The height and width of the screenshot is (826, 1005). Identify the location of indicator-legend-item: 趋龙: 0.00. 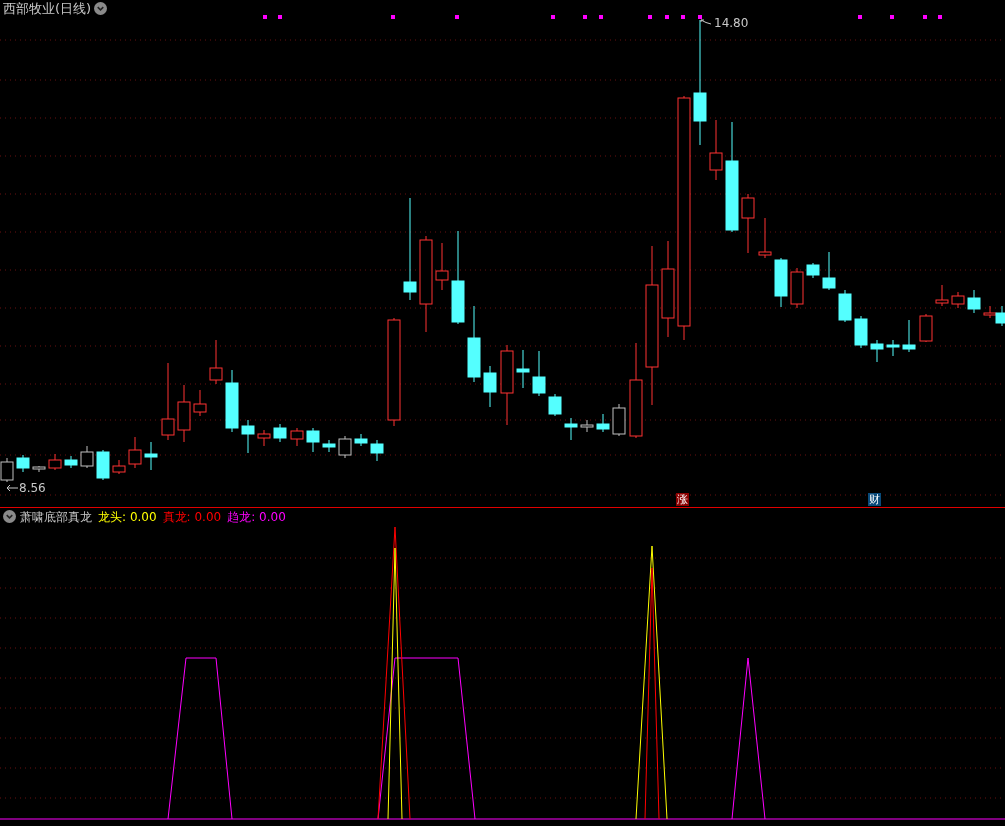
(256, 516).